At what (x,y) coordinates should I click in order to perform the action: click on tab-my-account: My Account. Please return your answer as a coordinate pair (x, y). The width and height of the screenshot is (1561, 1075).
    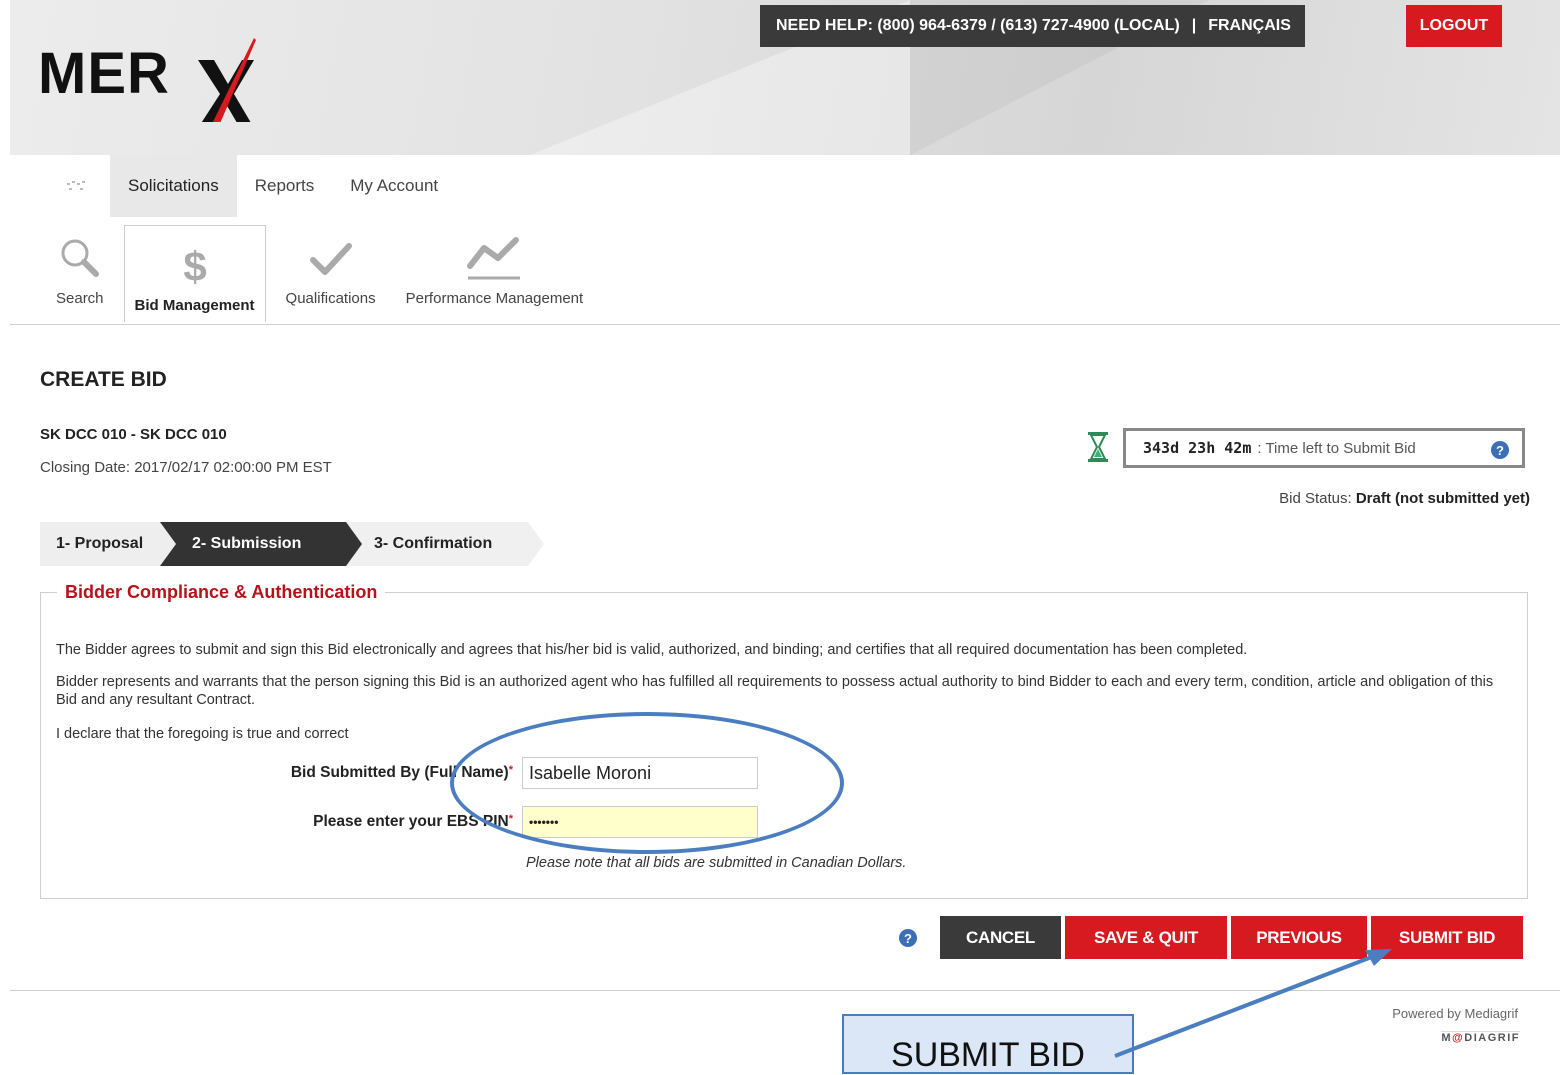
    Looking at the image, I should click on (394, 186).